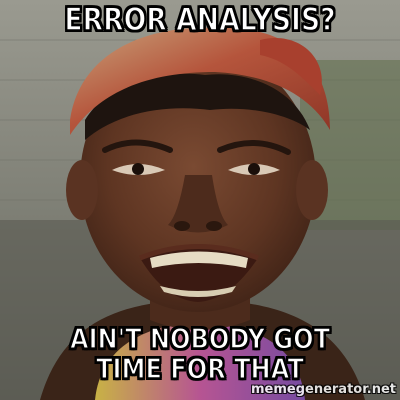 The width and height of the screenshot is (400, 400). I want to click on right-ear, so click(312, 190).